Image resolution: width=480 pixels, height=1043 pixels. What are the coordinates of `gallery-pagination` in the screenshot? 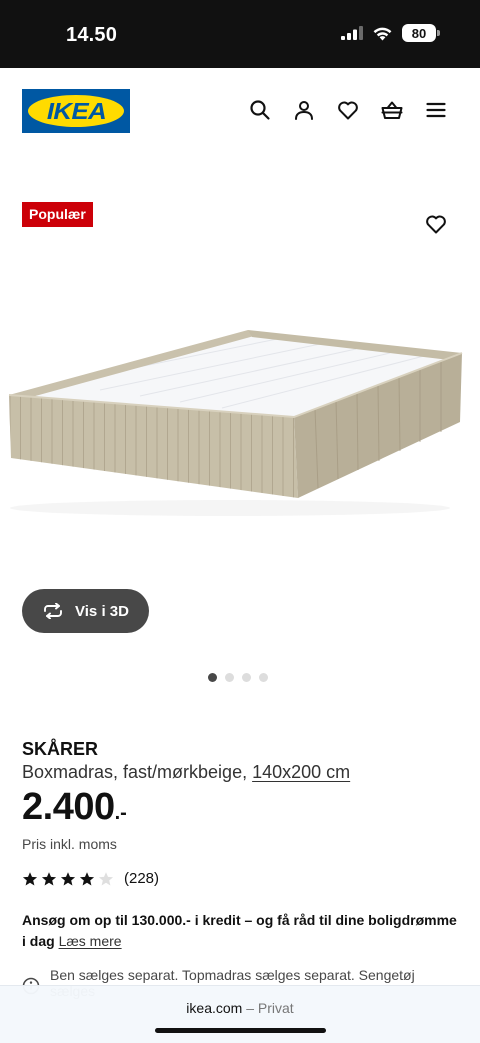 It's located at (238, 677).